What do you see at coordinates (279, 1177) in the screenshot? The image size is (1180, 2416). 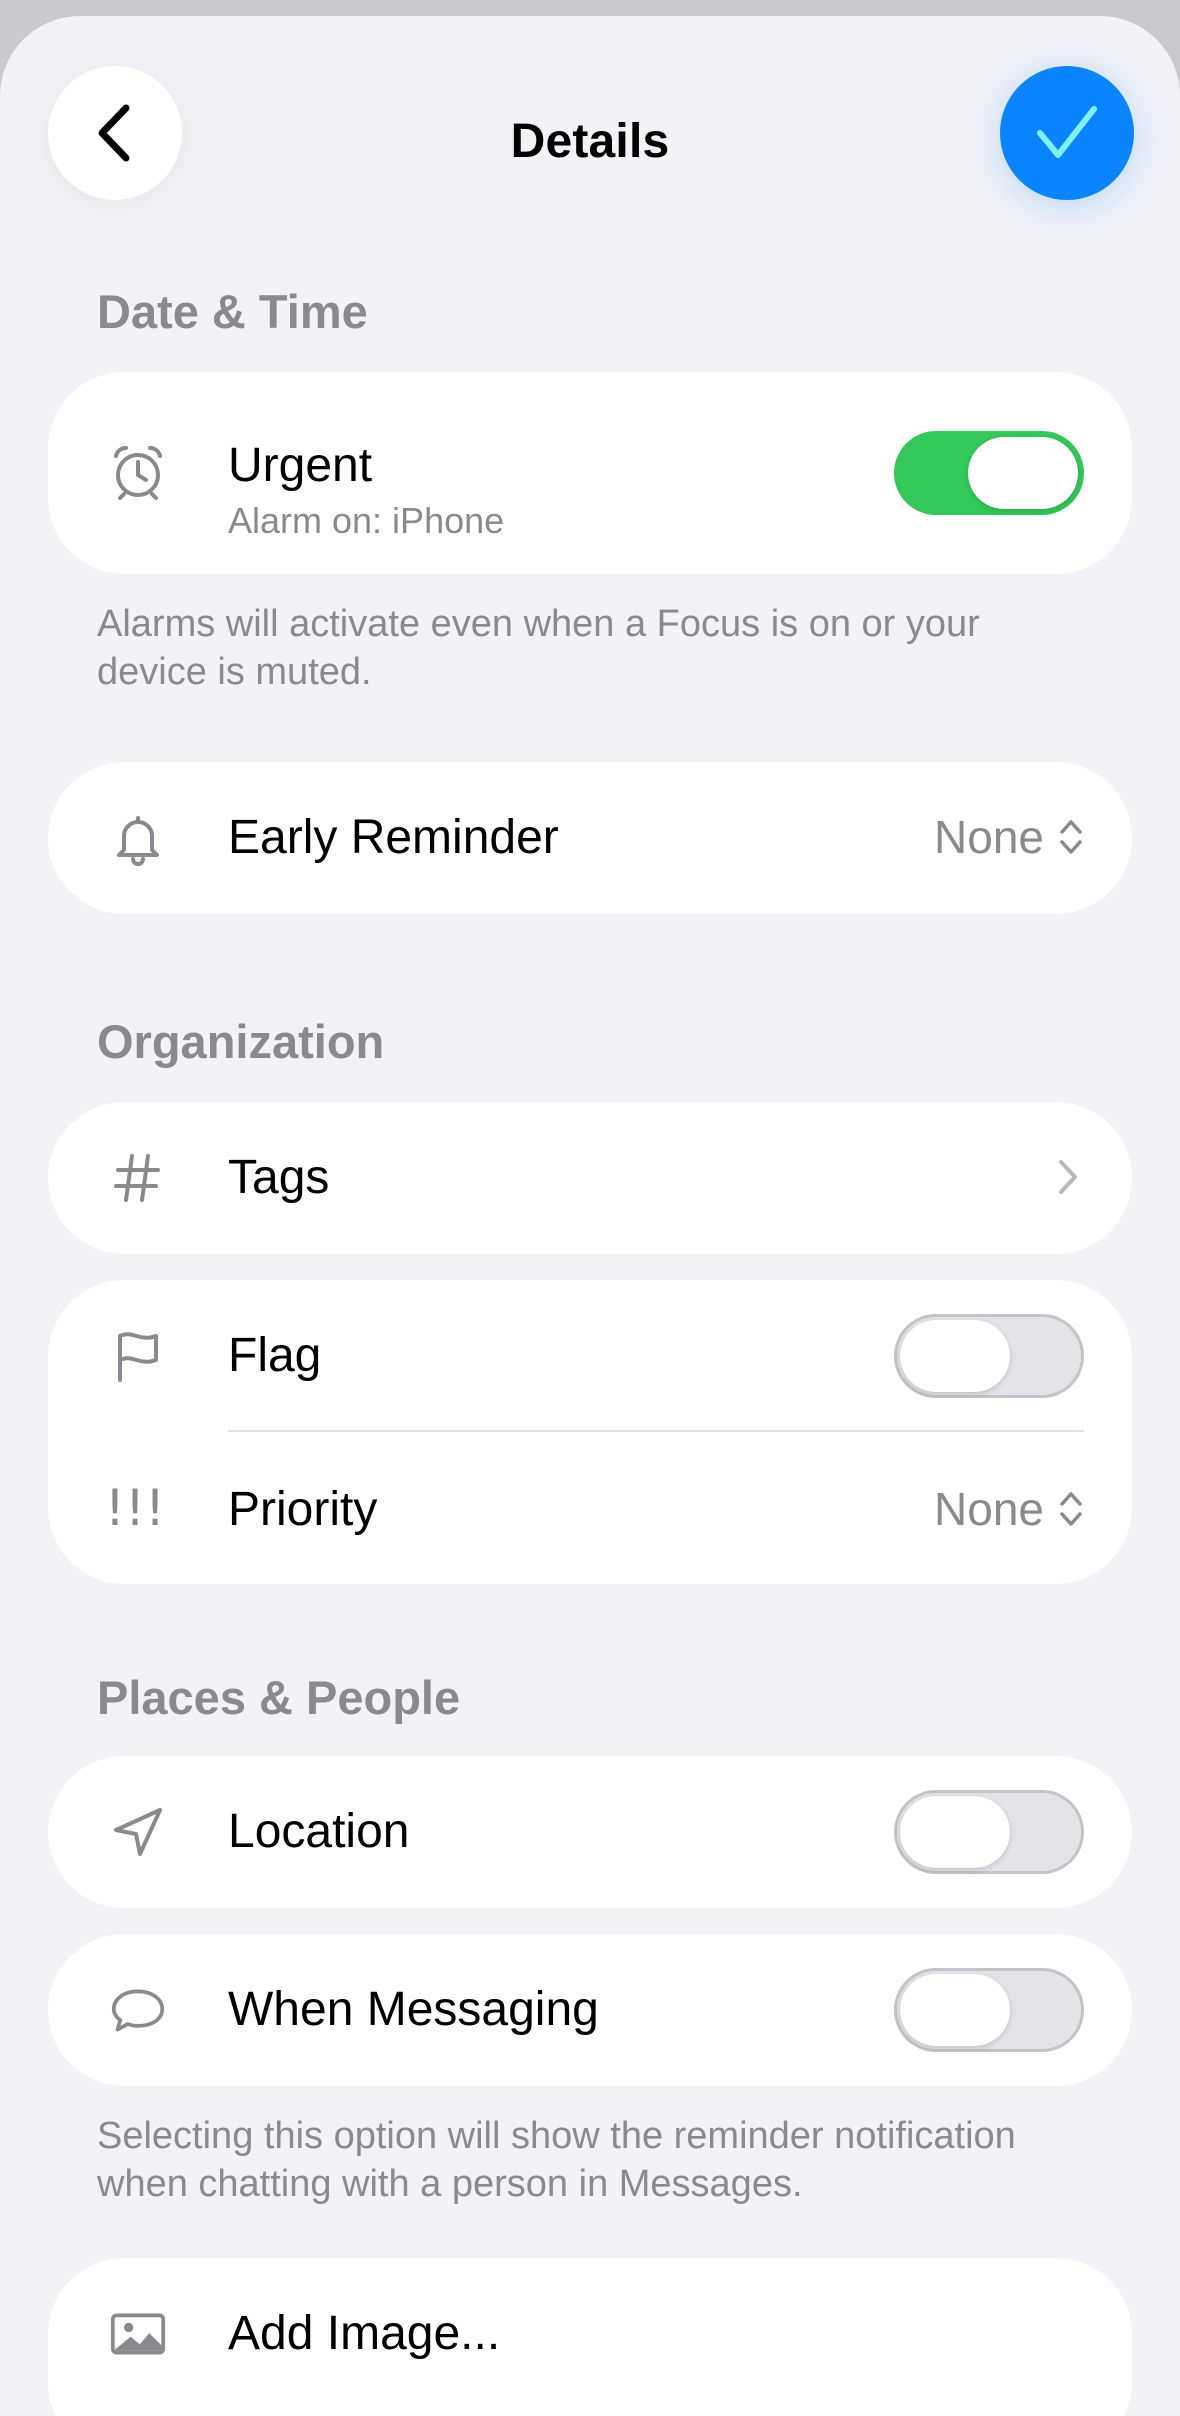 I see `tags-label: Tags` at bounding box center [279, 1177].